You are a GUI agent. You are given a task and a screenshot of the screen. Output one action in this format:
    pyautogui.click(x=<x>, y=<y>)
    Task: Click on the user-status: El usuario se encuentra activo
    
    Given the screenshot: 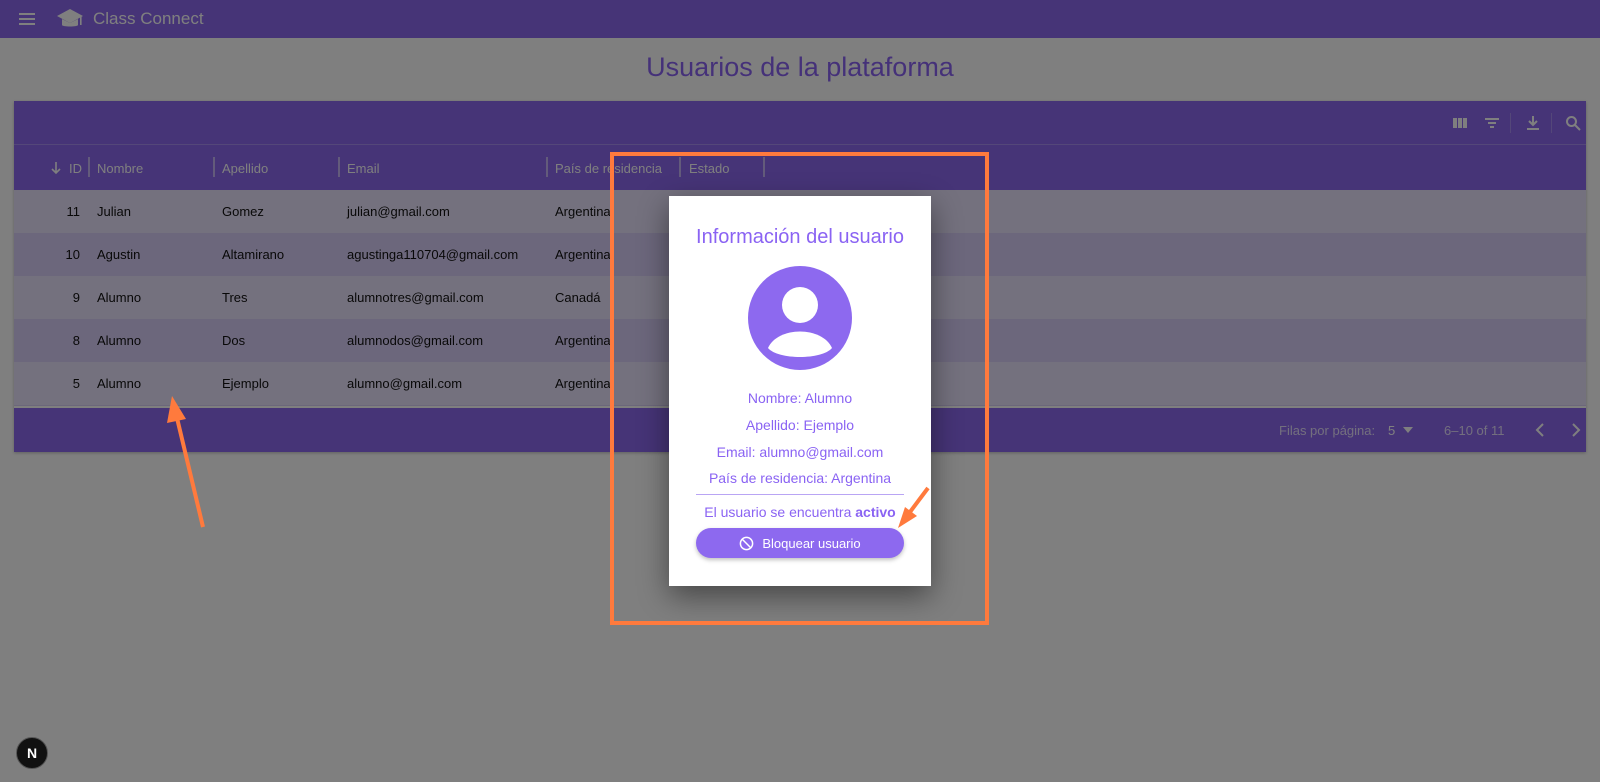 What is the action you would take?
    pyautogui.click(x=800, y=512)
    